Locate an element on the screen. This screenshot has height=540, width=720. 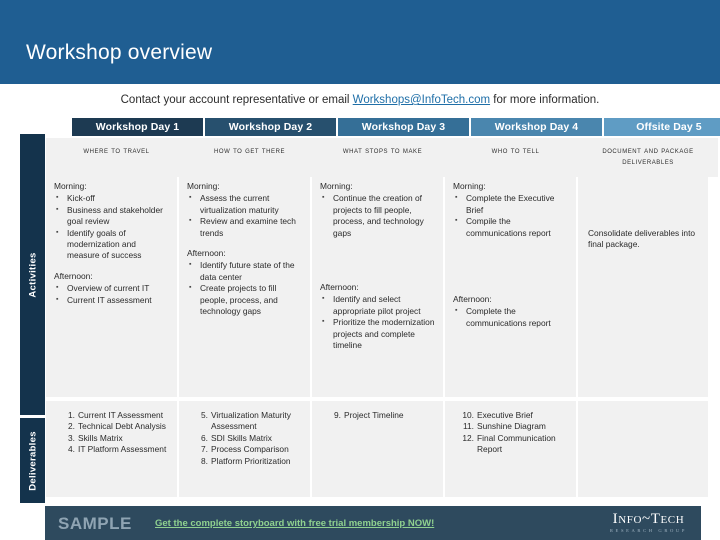
deliverable-number: 10. is located at coordinates (468, 415).